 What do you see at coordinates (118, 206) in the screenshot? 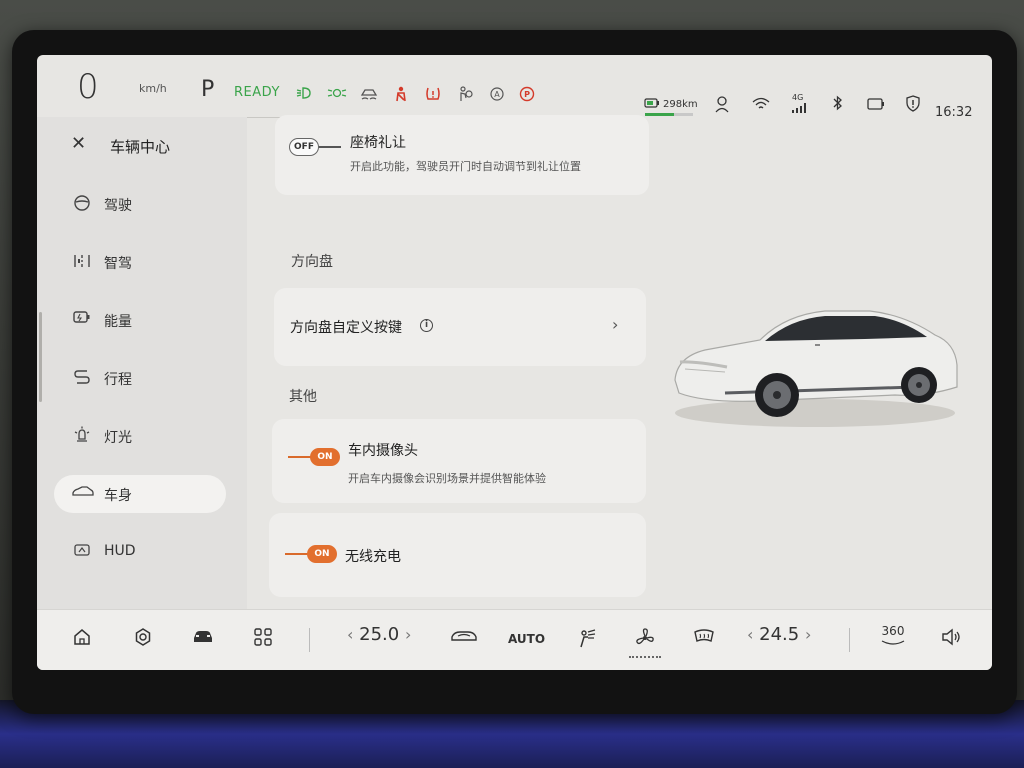
I see `sidebar-item-label: 驾驶` at bounding box center [118, 206].